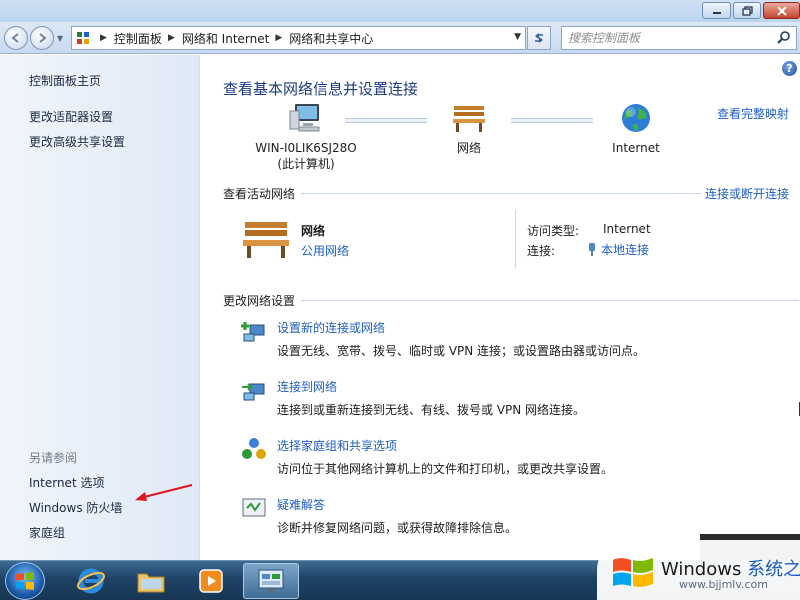 The image size is (800, 600). I want to click on search-box, so click(679, 38).